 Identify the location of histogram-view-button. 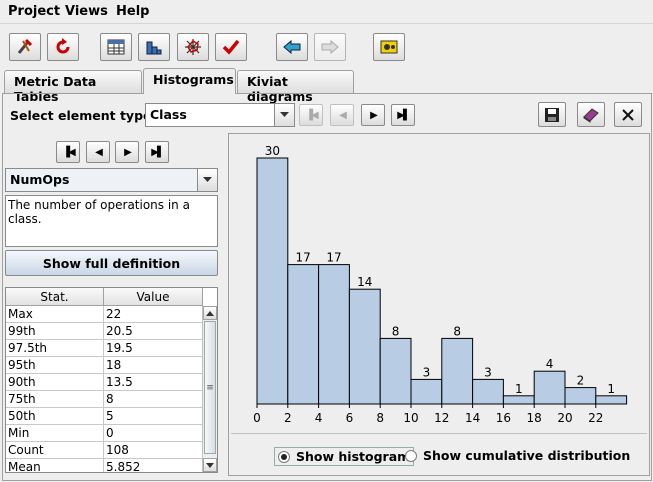
(154, 47).